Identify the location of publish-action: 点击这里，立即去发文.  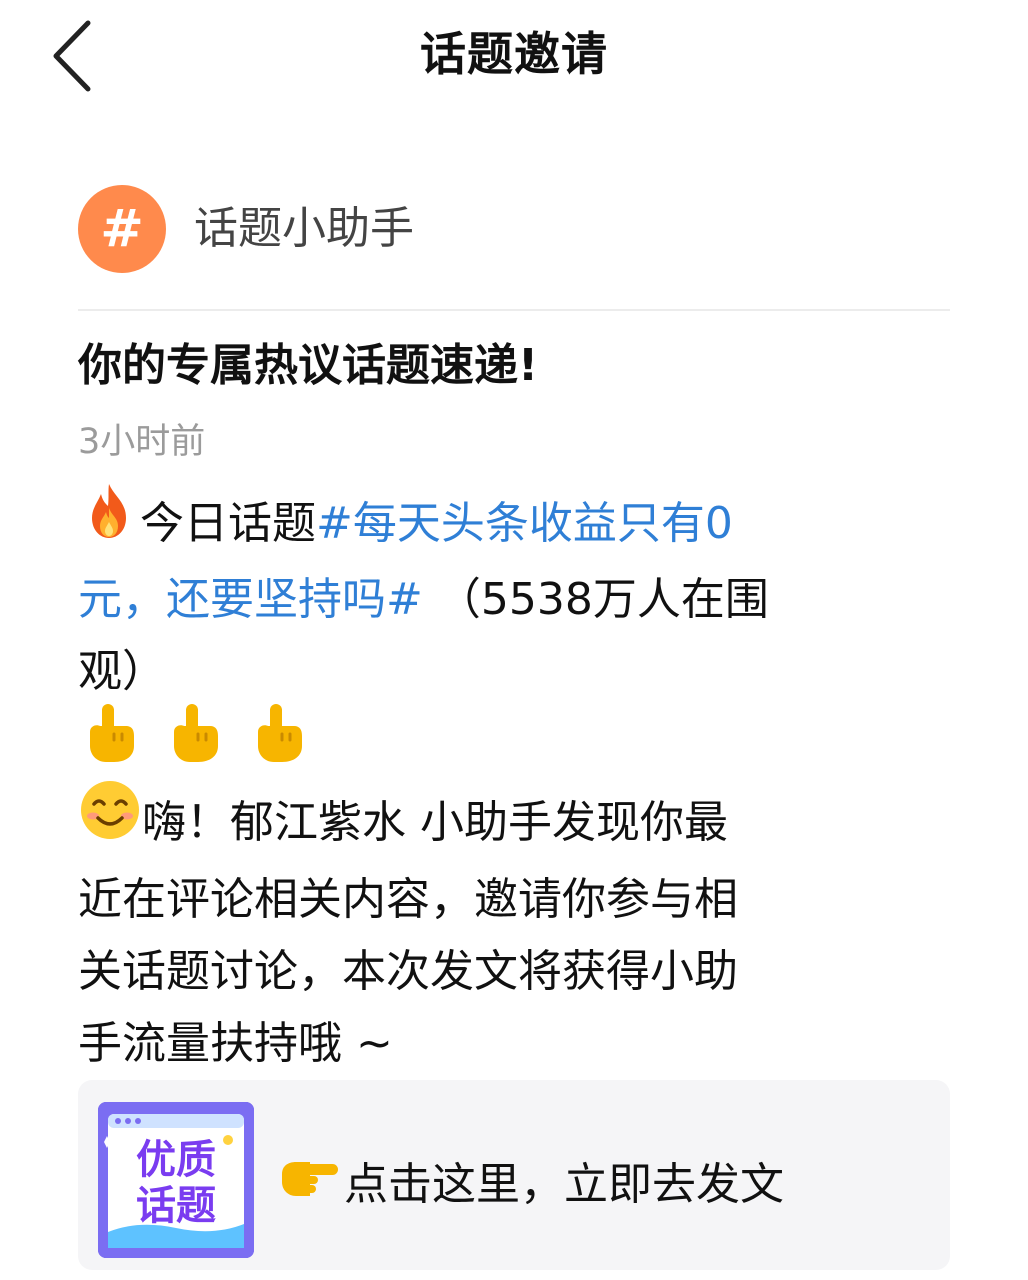
(531, 1185).